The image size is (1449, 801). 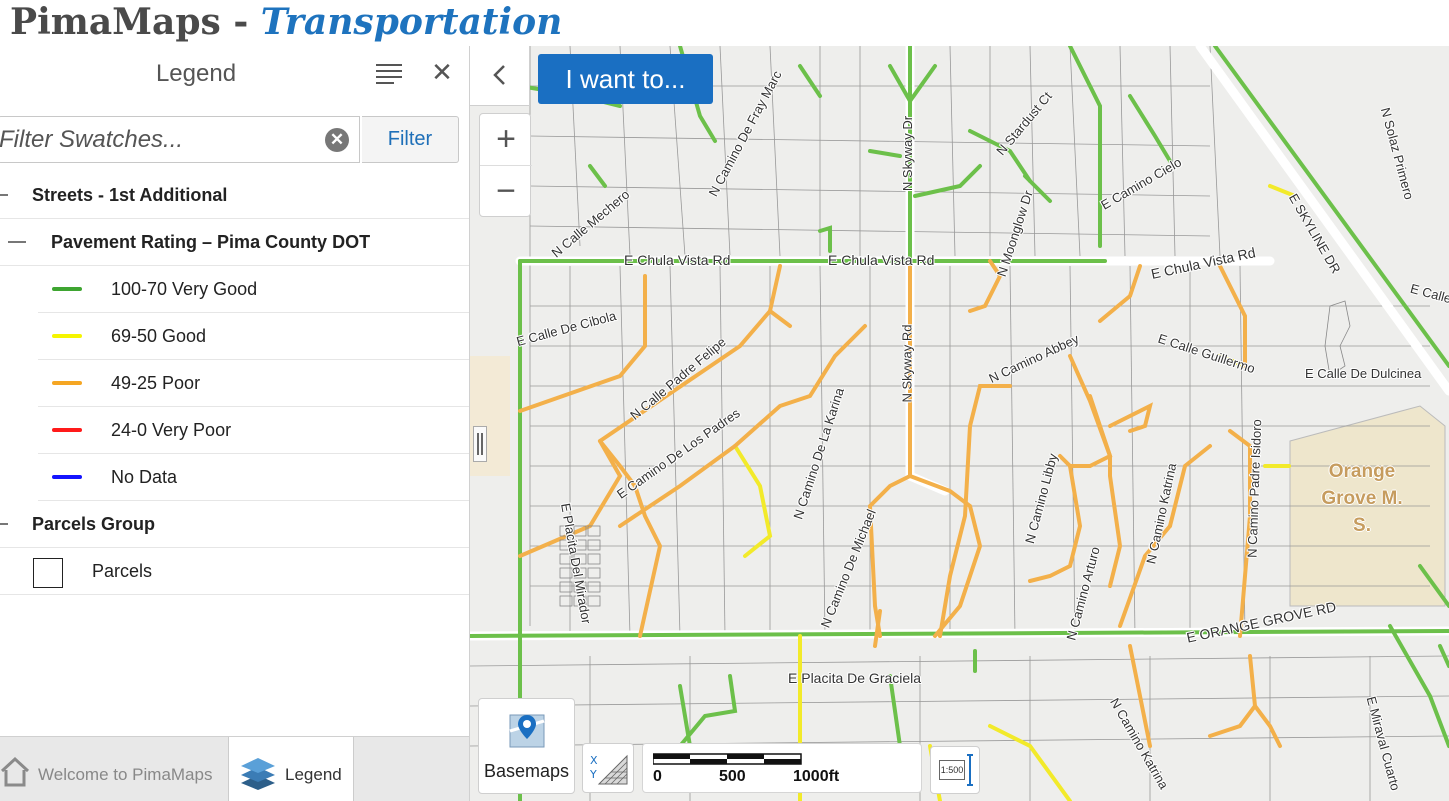 I want to click on filter-swatches-input, so click(x=159, y=139).